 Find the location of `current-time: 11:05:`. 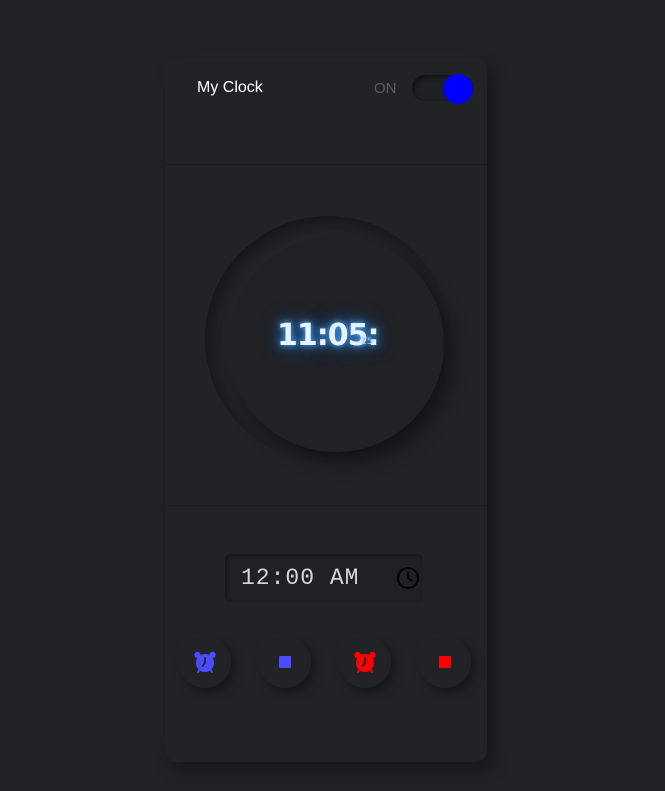

current-time: 11:05: is located at coordinates (328, 335).